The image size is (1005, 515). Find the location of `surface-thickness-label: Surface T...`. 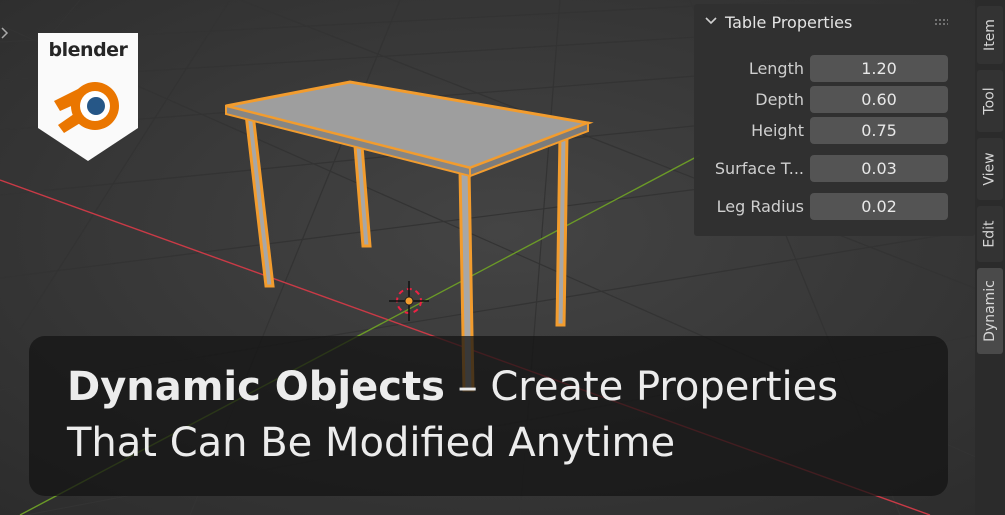

surface-thickness-label: Surface T... is located at coordinates (759, 168).